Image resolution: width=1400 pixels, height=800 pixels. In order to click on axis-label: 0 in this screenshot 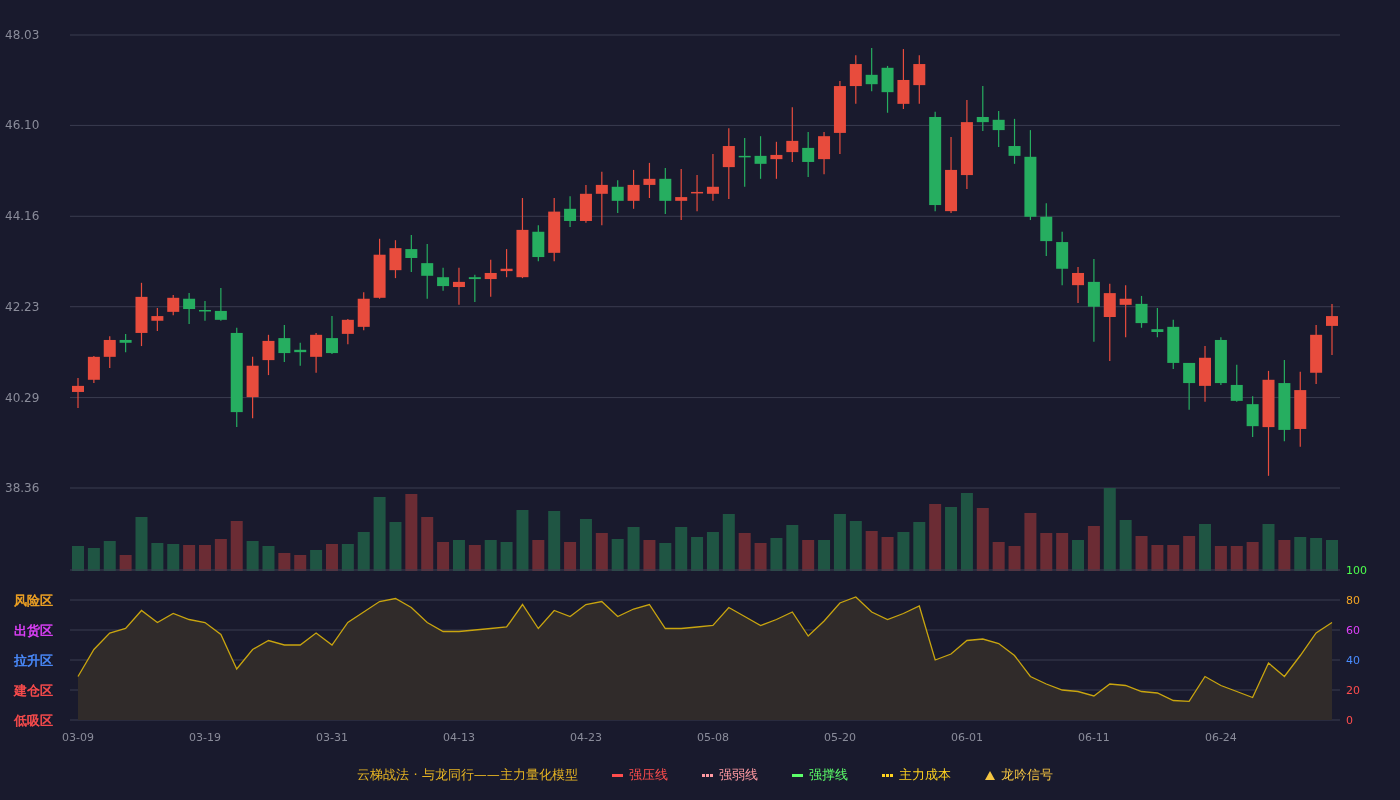, I will do `click(1349, 720)`.